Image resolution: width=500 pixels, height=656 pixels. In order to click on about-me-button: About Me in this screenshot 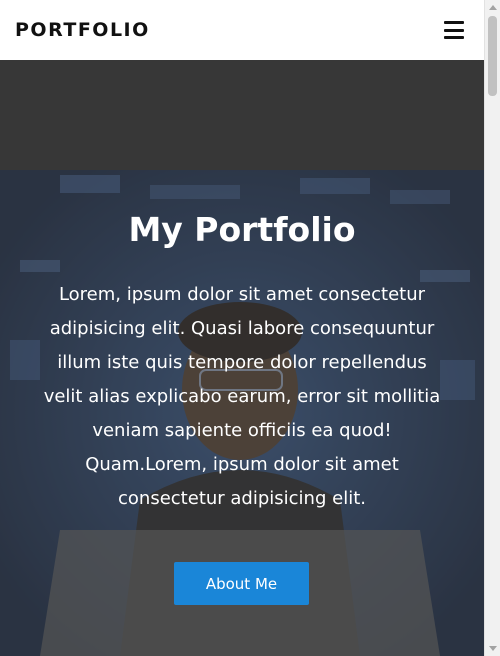, I will do `click(241, 583)`.